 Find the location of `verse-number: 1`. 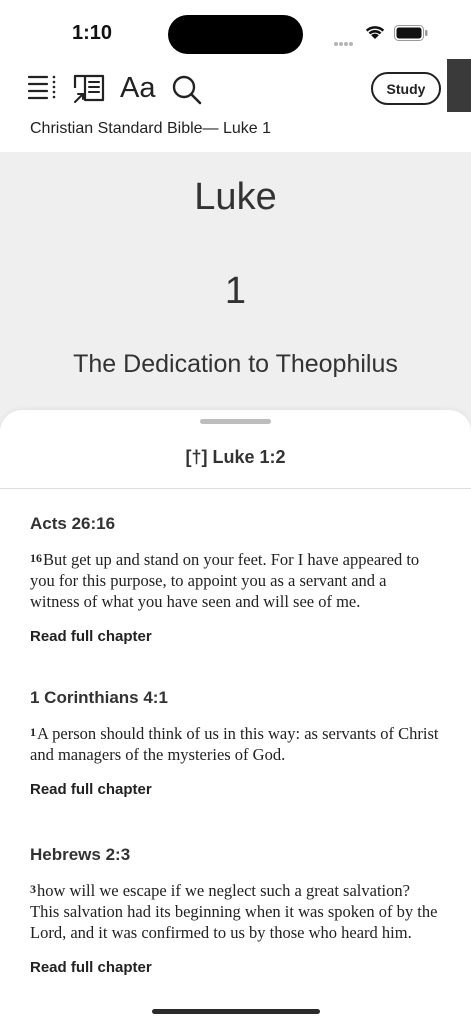

verse-number: 1 is located at coordinates (33, 732).